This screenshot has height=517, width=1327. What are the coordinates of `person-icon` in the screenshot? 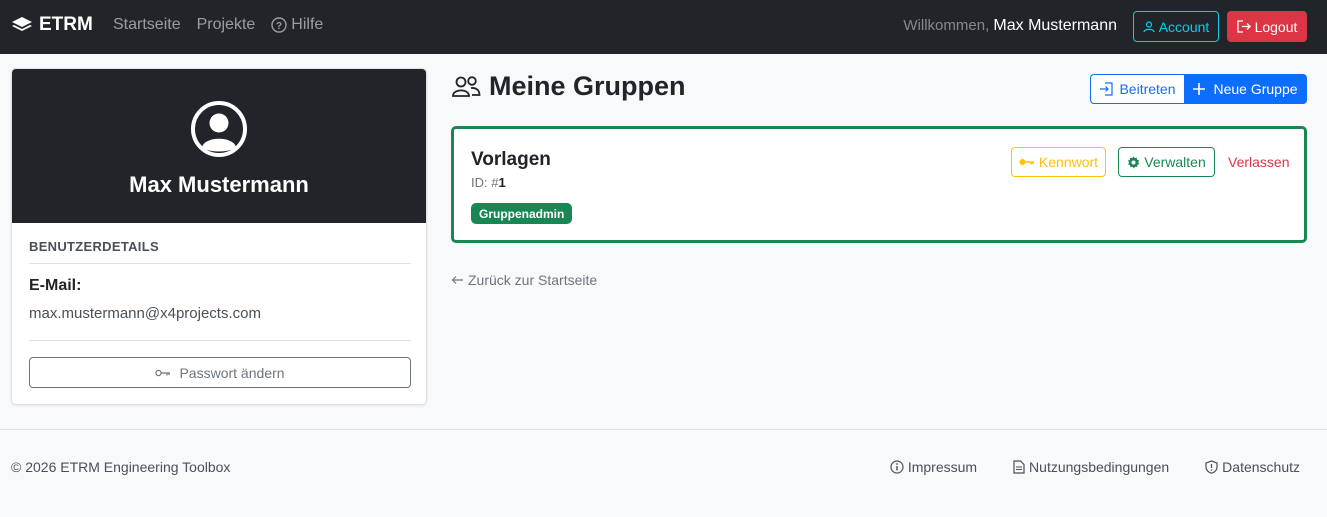 It's located at (1149, 26).